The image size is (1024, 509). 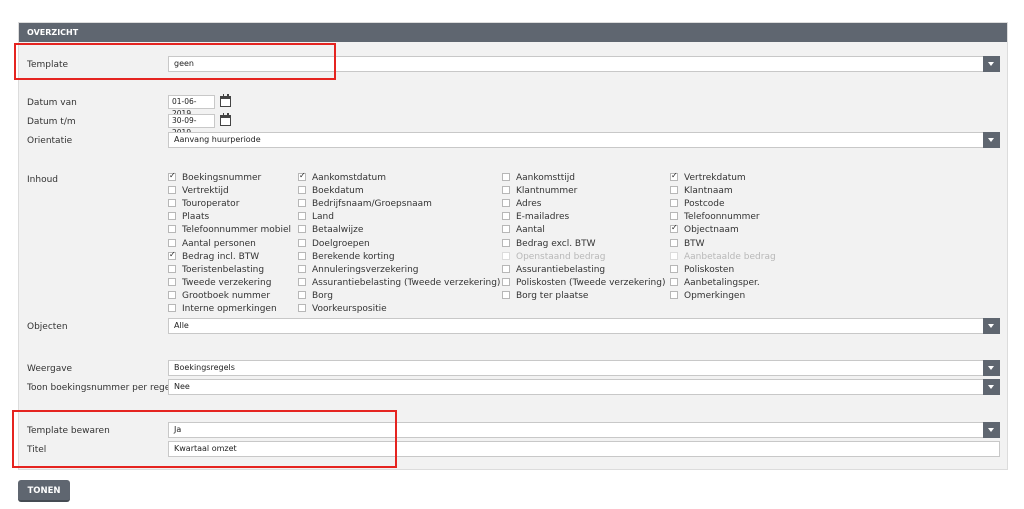 I want to click on checkbox-item: Poliskosten, so click(x=702, y=270).